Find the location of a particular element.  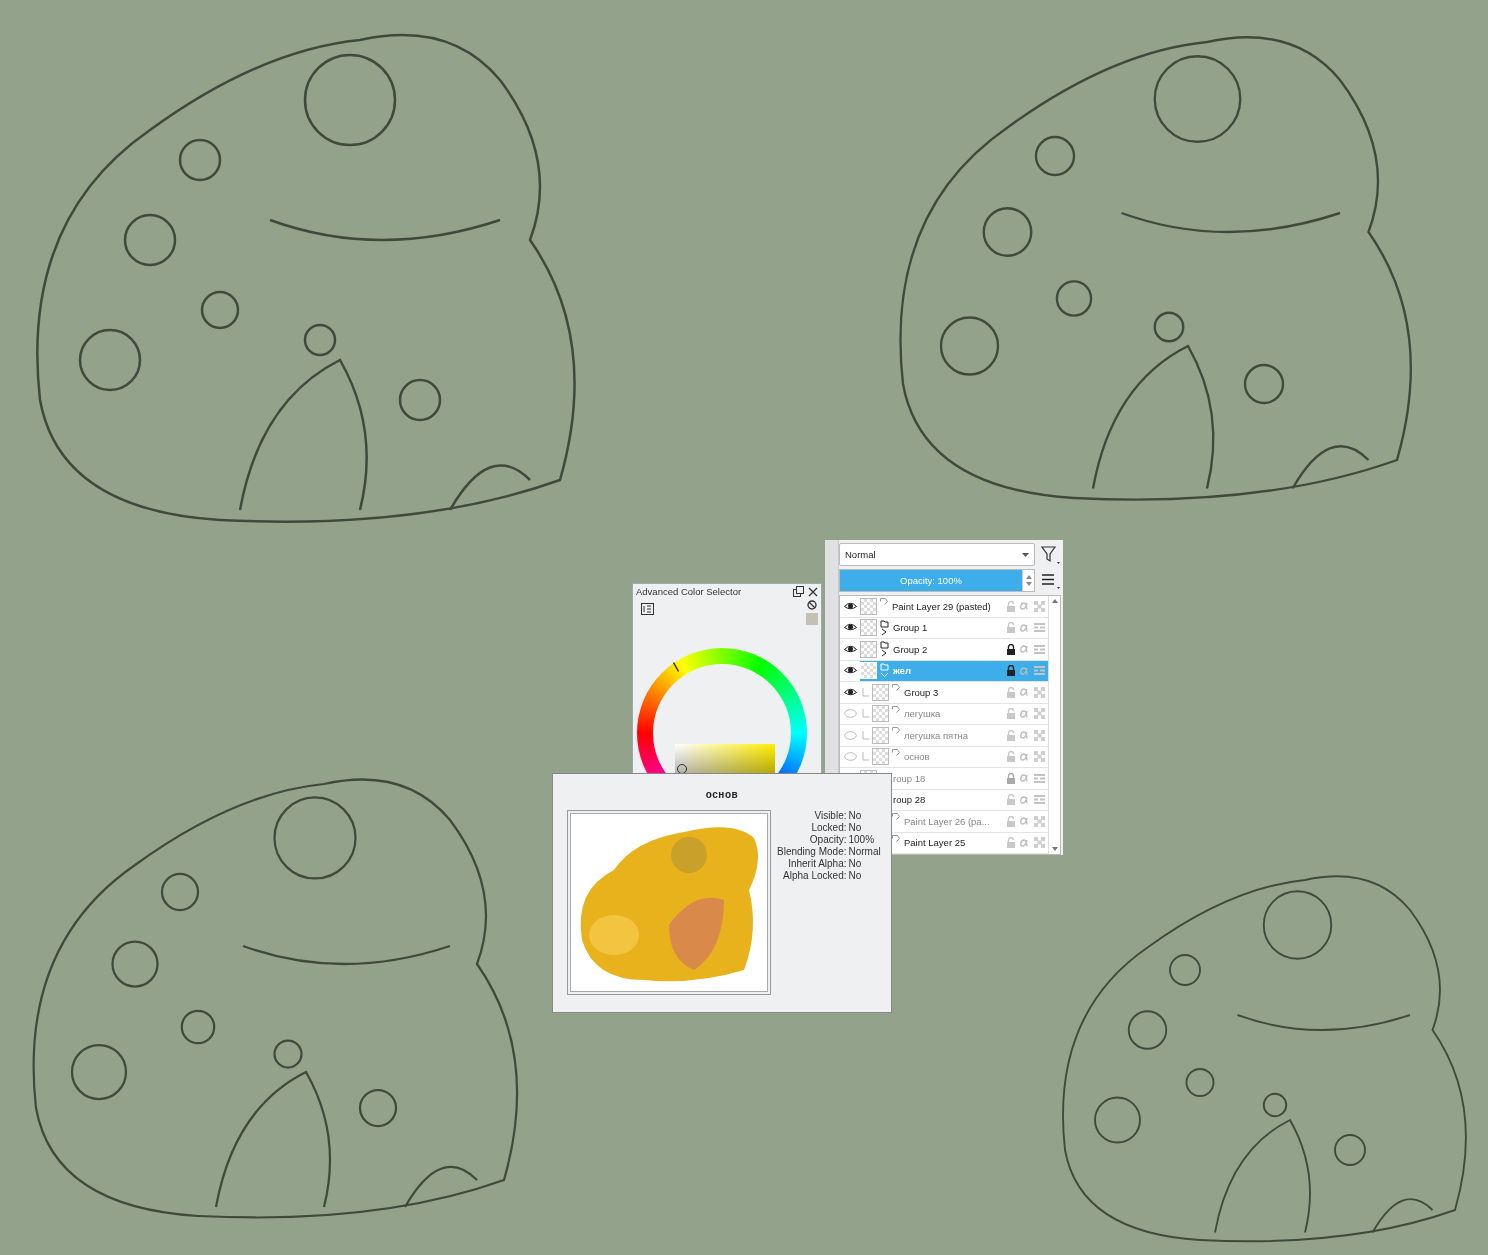

layer-row: Group 2 is located at coordinates (954, 649).